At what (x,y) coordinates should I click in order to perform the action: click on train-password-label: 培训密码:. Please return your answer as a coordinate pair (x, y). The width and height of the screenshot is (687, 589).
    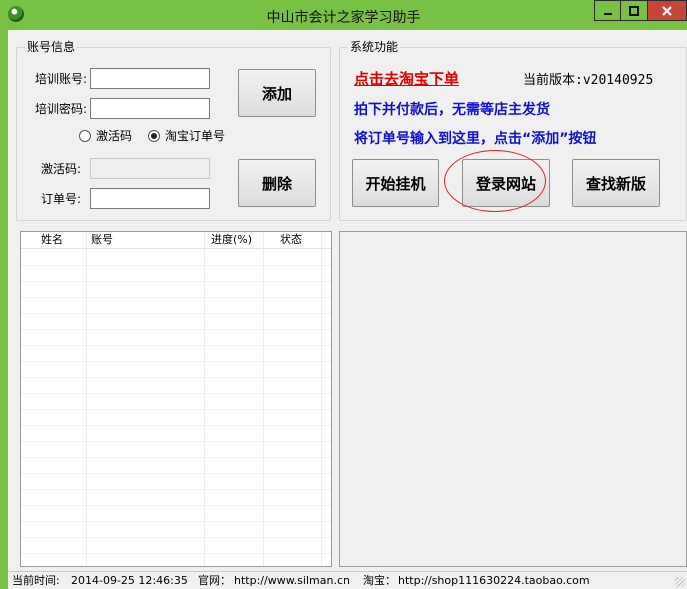
    Looking at the image, I should click on (61, 109).